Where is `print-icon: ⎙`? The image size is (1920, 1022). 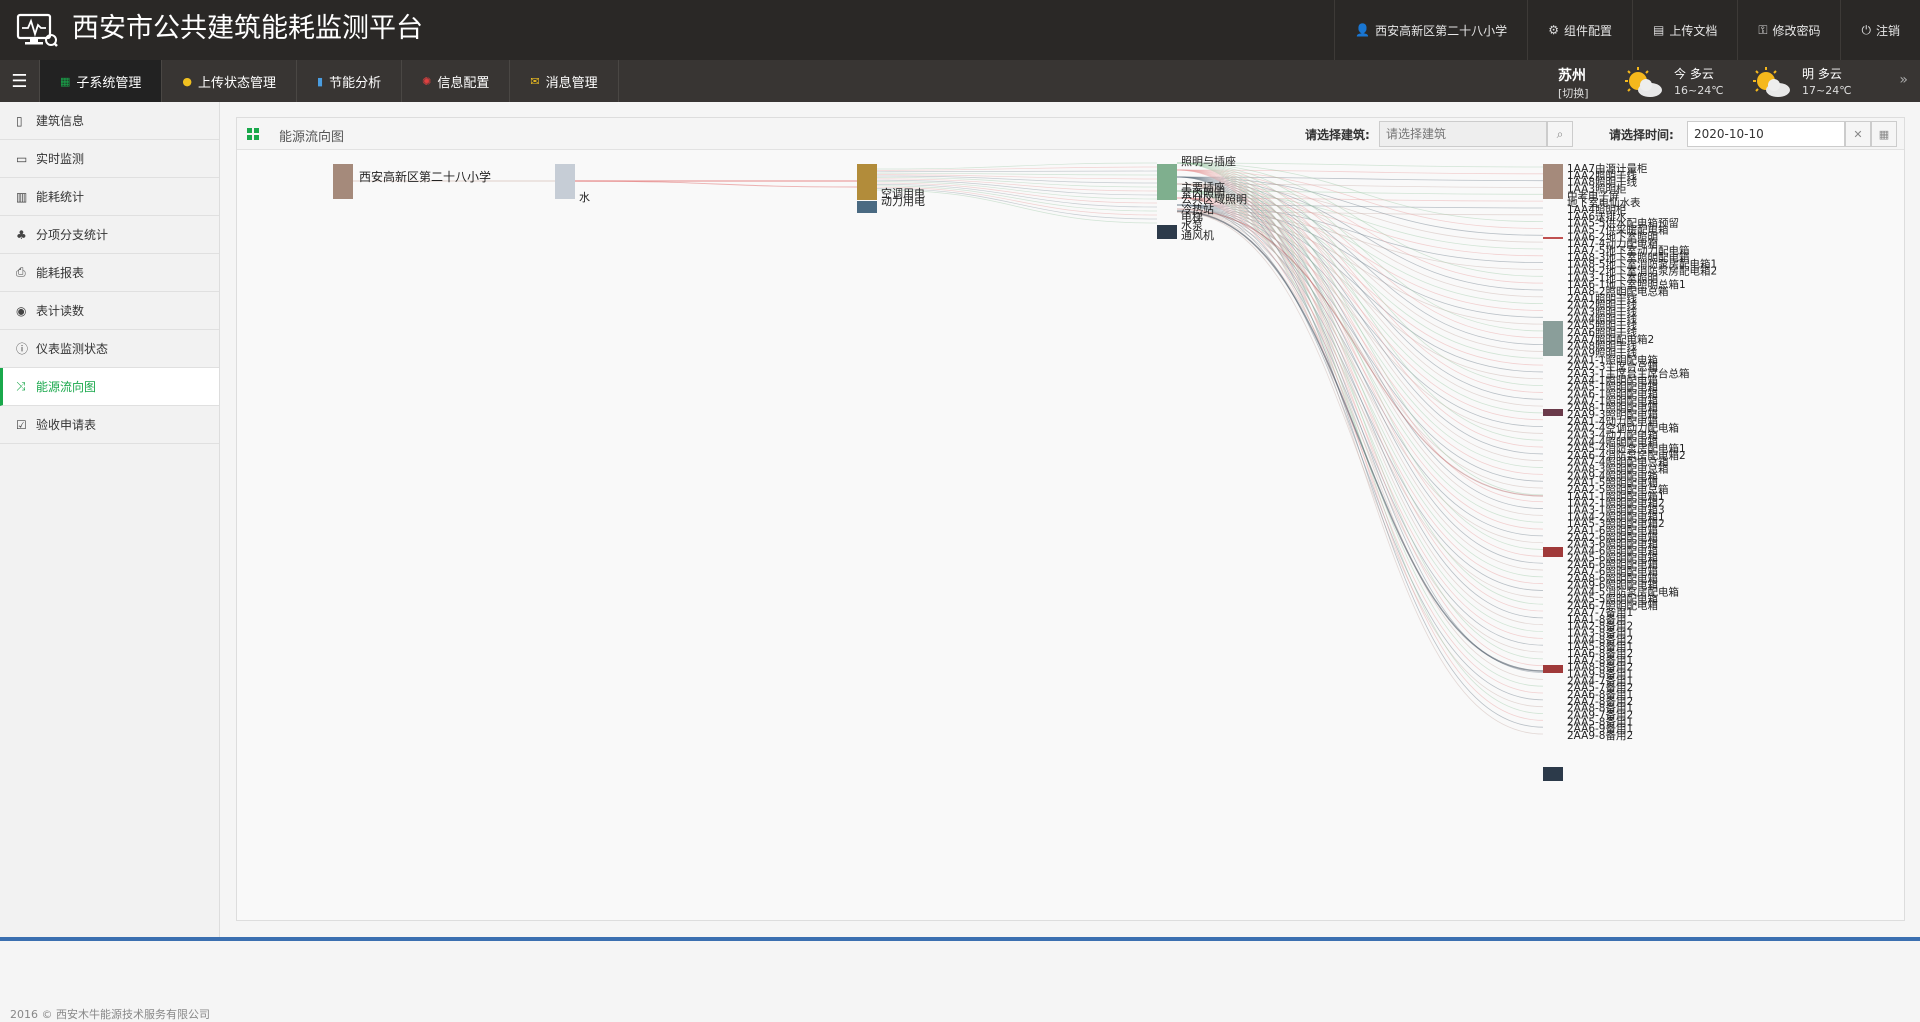 print-icon: ⎙ is located at coordinates (21, 272).